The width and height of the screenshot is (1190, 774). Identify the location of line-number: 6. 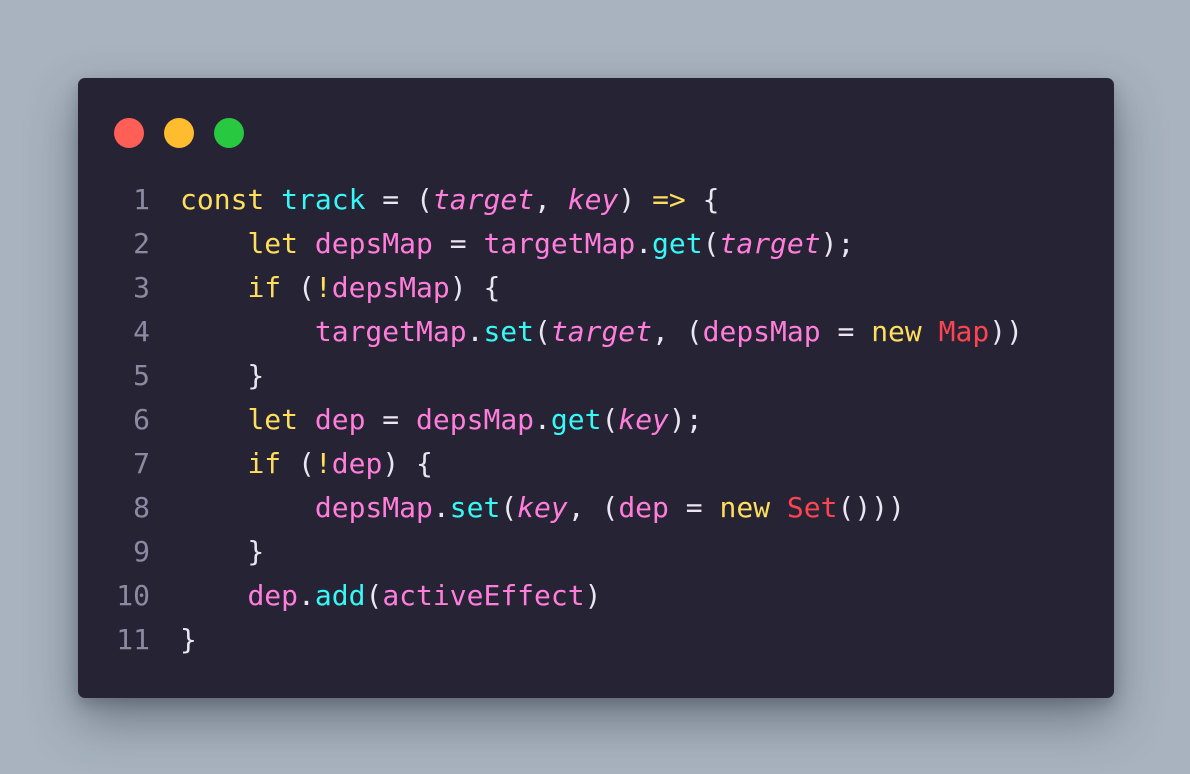
(141, 419).